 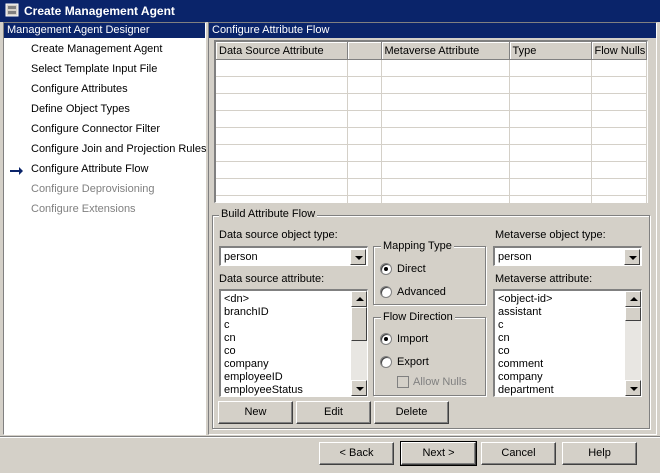 I want to click on sidebar-item-select-template-input-file: Select Template Input File, so click(x=94, y=69).